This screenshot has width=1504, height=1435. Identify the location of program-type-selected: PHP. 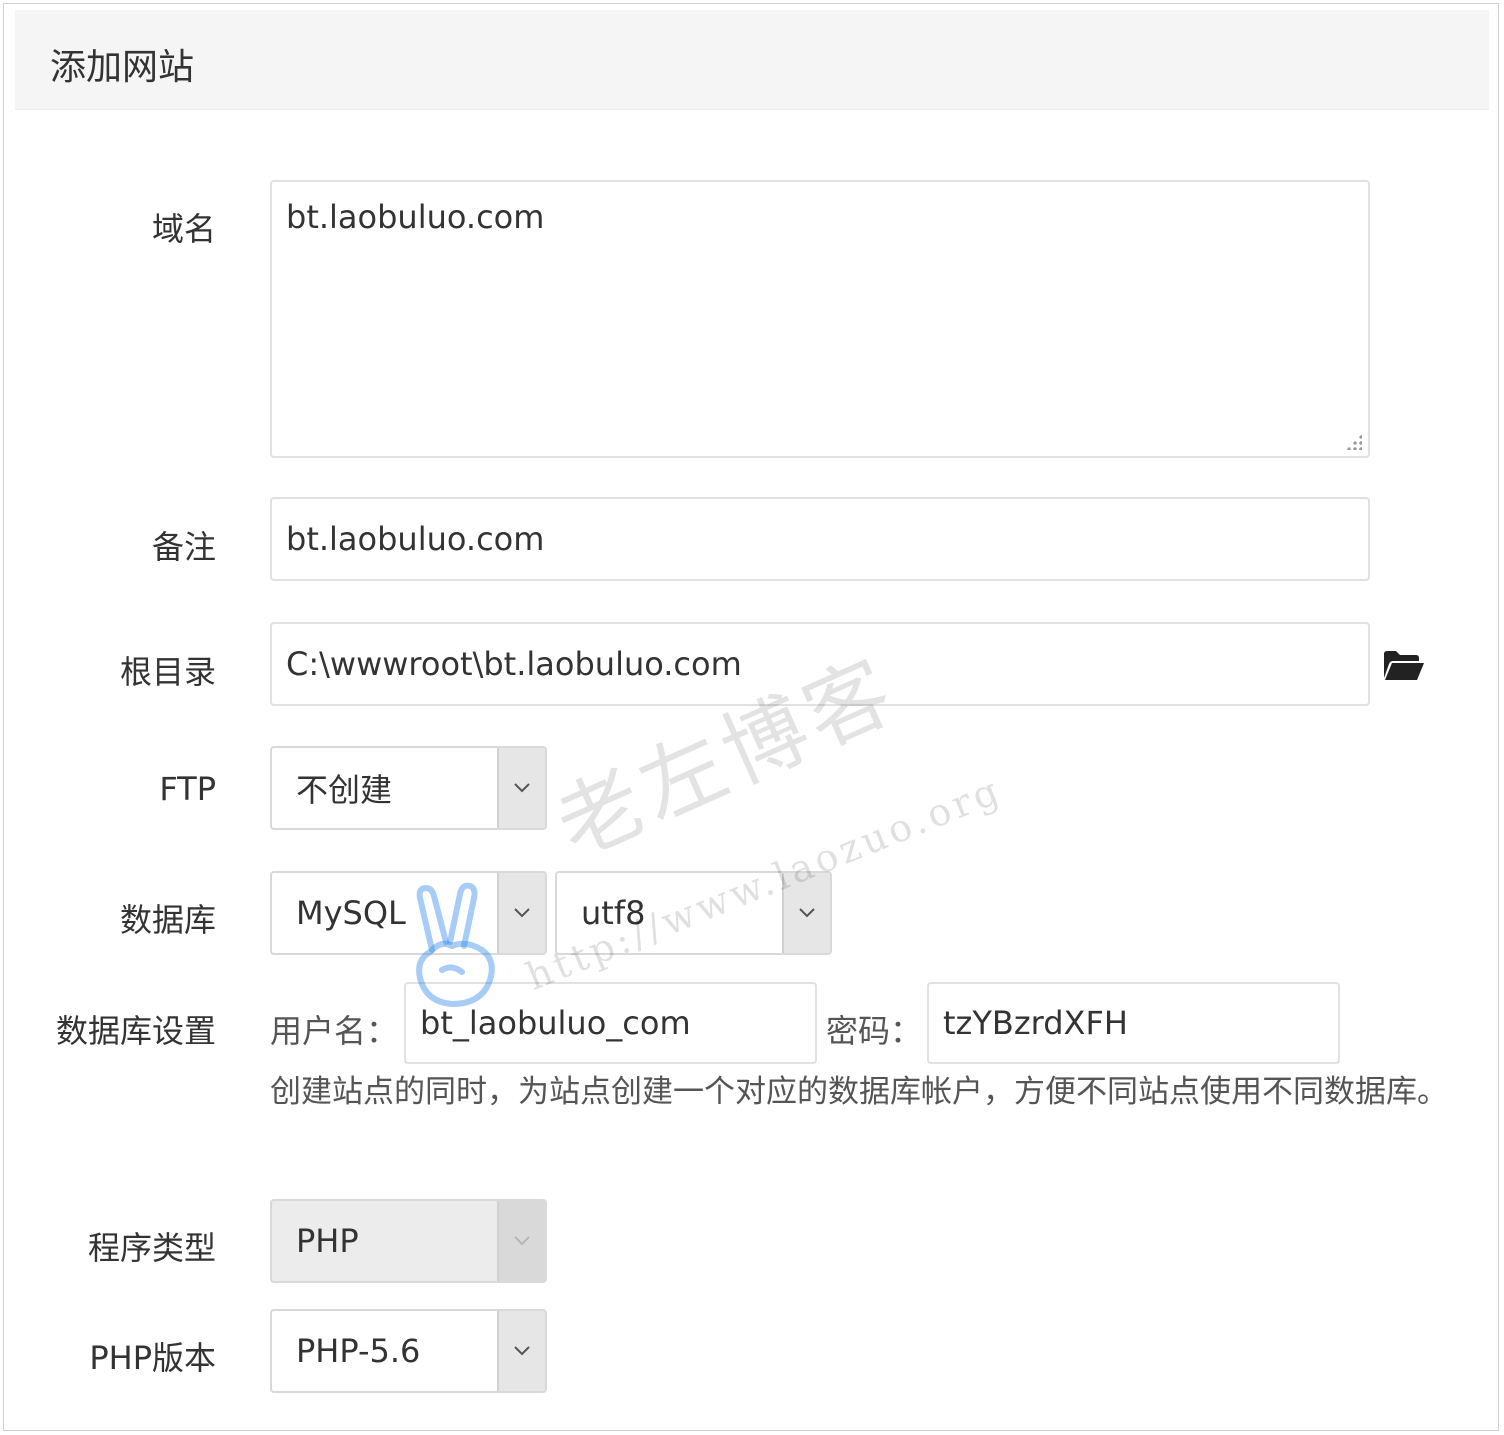
(327, 1241).